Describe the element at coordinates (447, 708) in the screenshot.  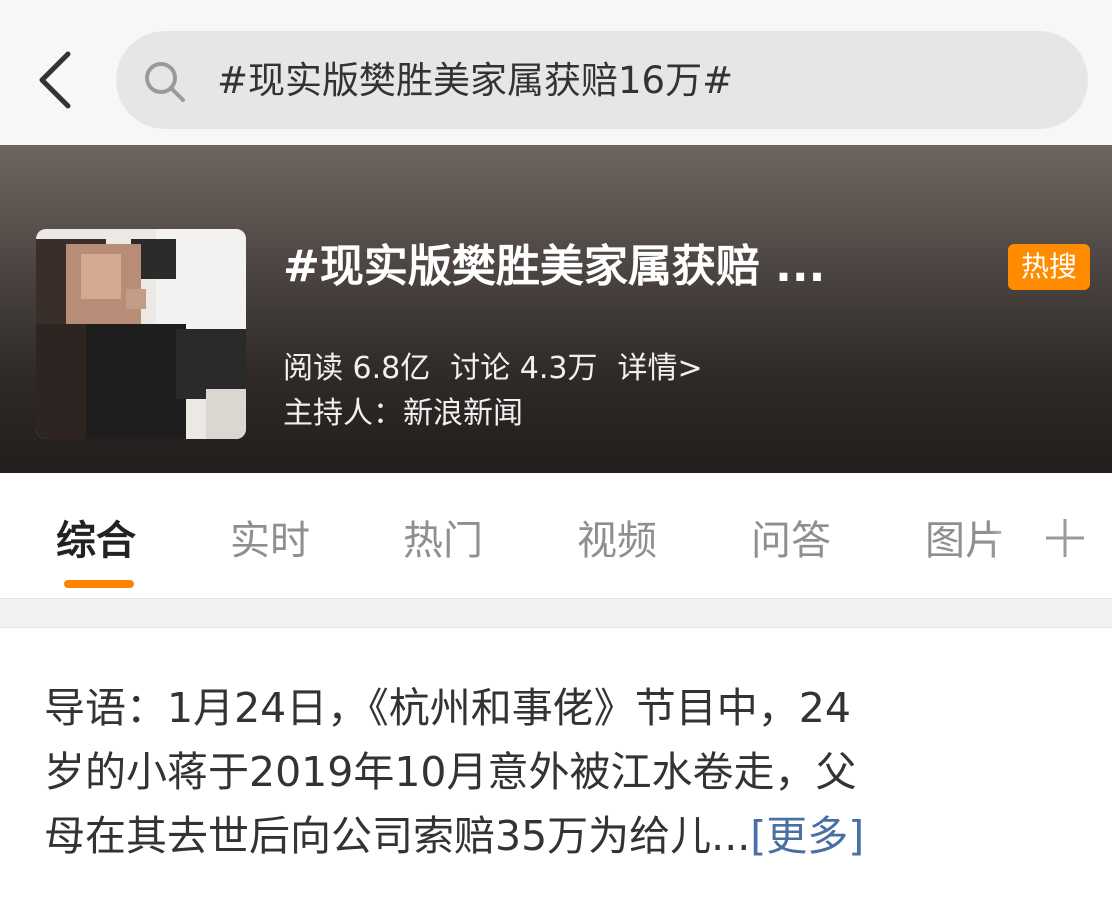
I see `intro-line: 导语：1月24日，《杭州和事佬》节目中，24` at that location.